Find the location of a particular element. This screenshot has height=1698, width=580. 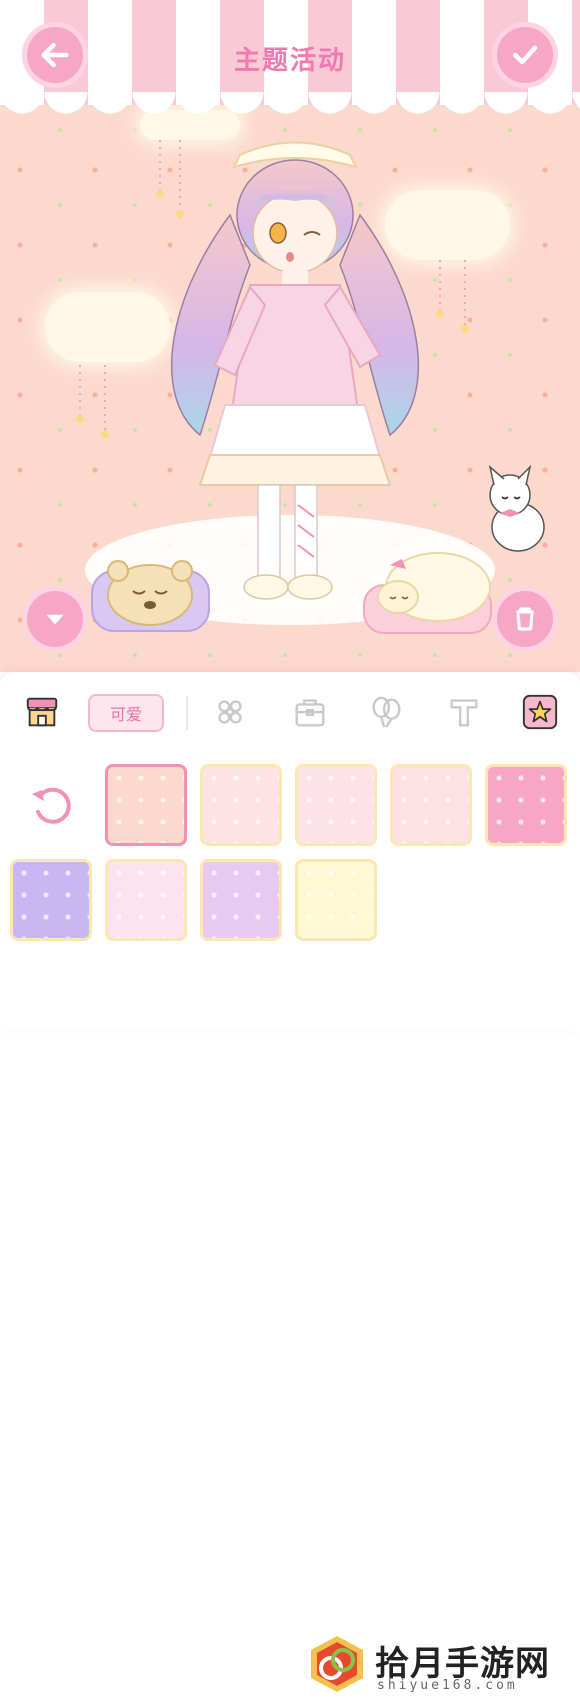

back-button is located at coordinates (55, 55).